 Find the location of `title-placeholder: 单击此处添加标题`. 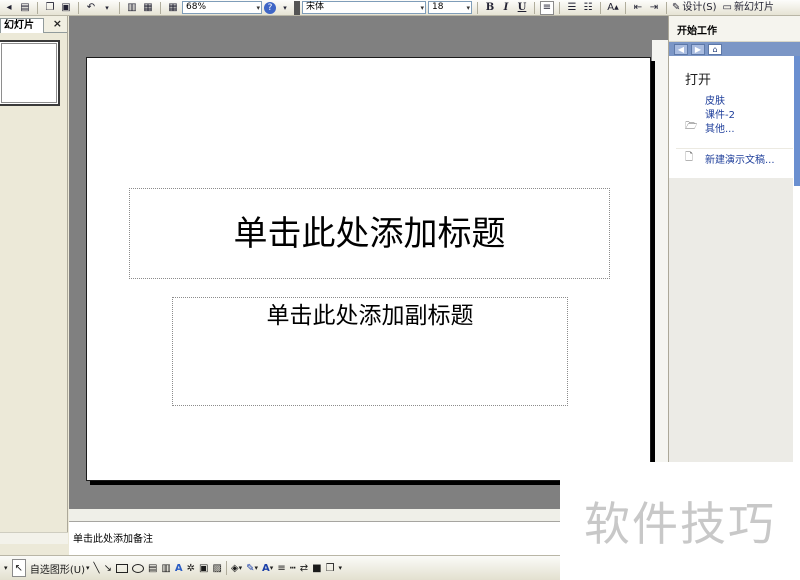

title-placeholder: 单击此处添加标题 is located at coordinates (369, 233).